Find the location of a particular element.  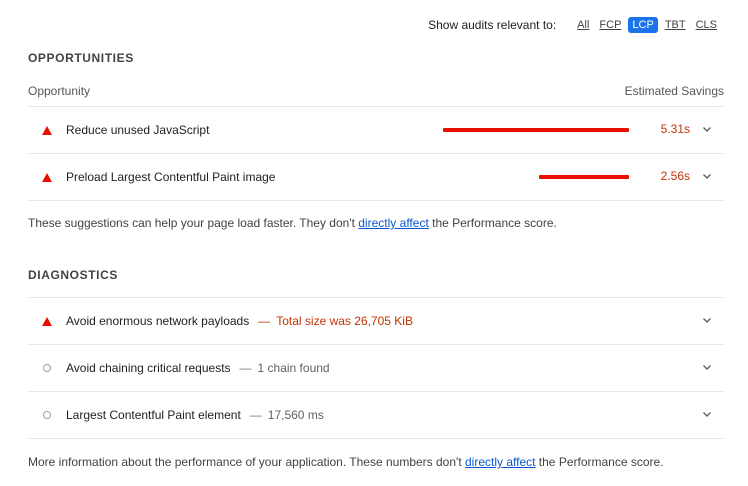

diagnostic-display-value: 1 chain found is located at coordinates (293, 368).